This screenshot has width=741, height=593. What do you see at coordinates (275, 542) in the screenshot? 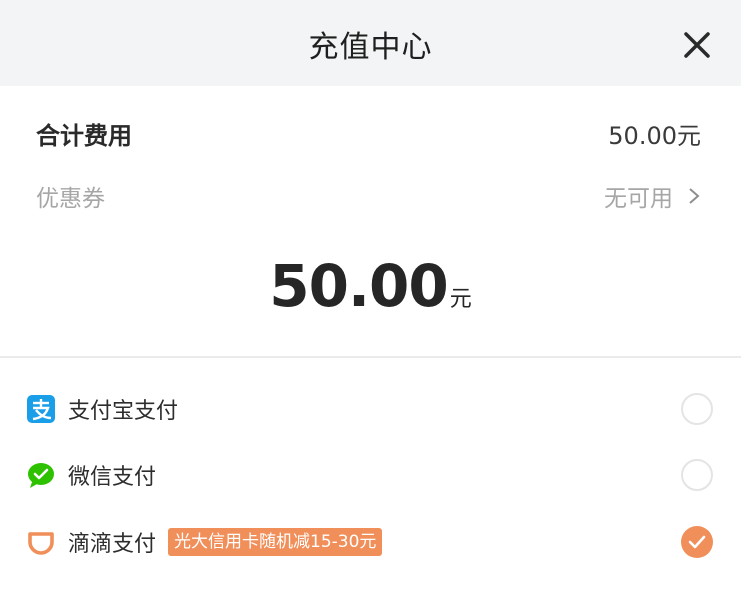
I see `promo-badge: 光大信用卡随机减15-30元` at bounding box center [275, 542].